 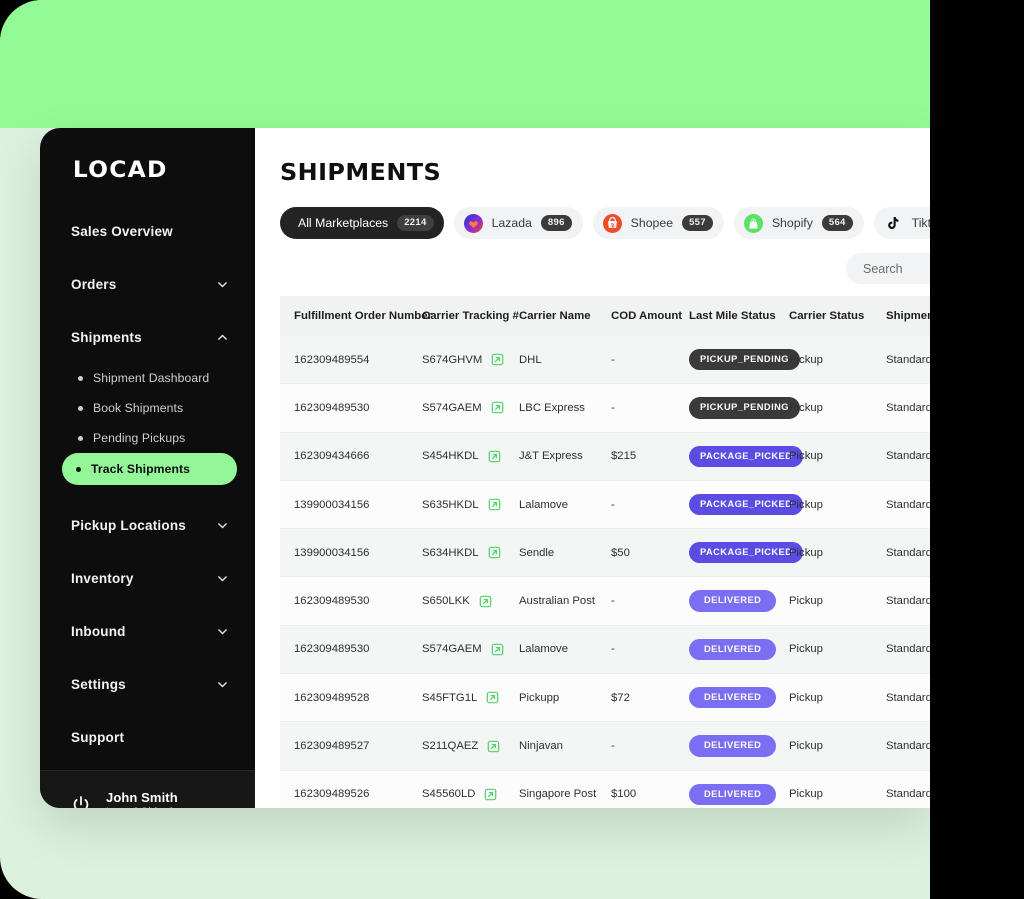 I want to click on search-box, so click(x=935, y=268).